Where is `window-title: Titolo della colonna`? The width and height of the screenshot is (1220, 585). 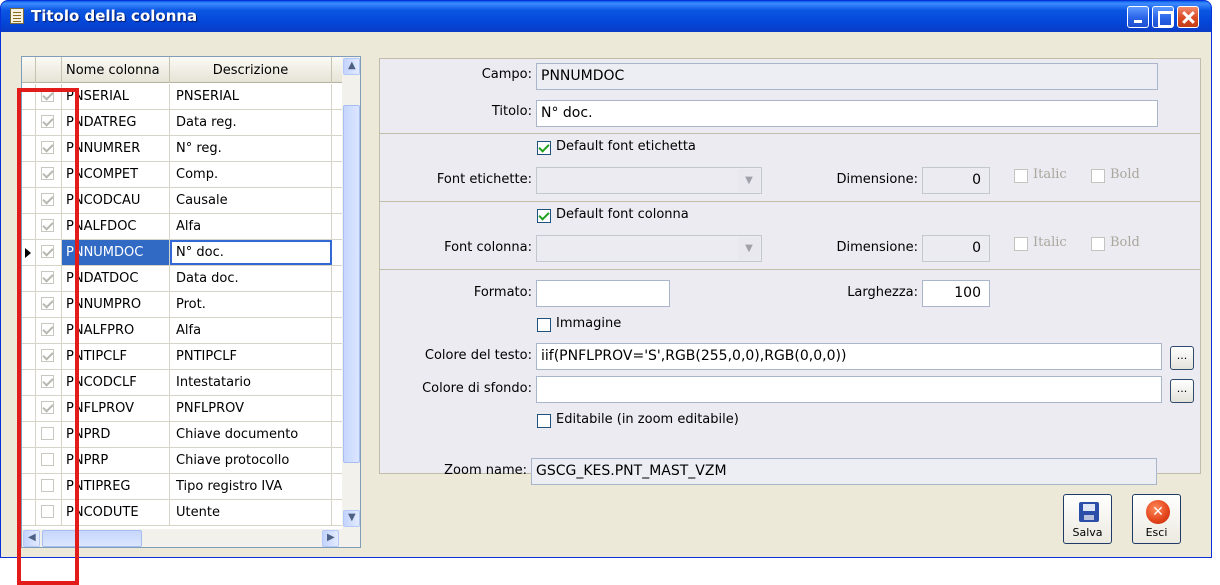 window-title: Titolo della colonna is located at coordinates (114, 16).